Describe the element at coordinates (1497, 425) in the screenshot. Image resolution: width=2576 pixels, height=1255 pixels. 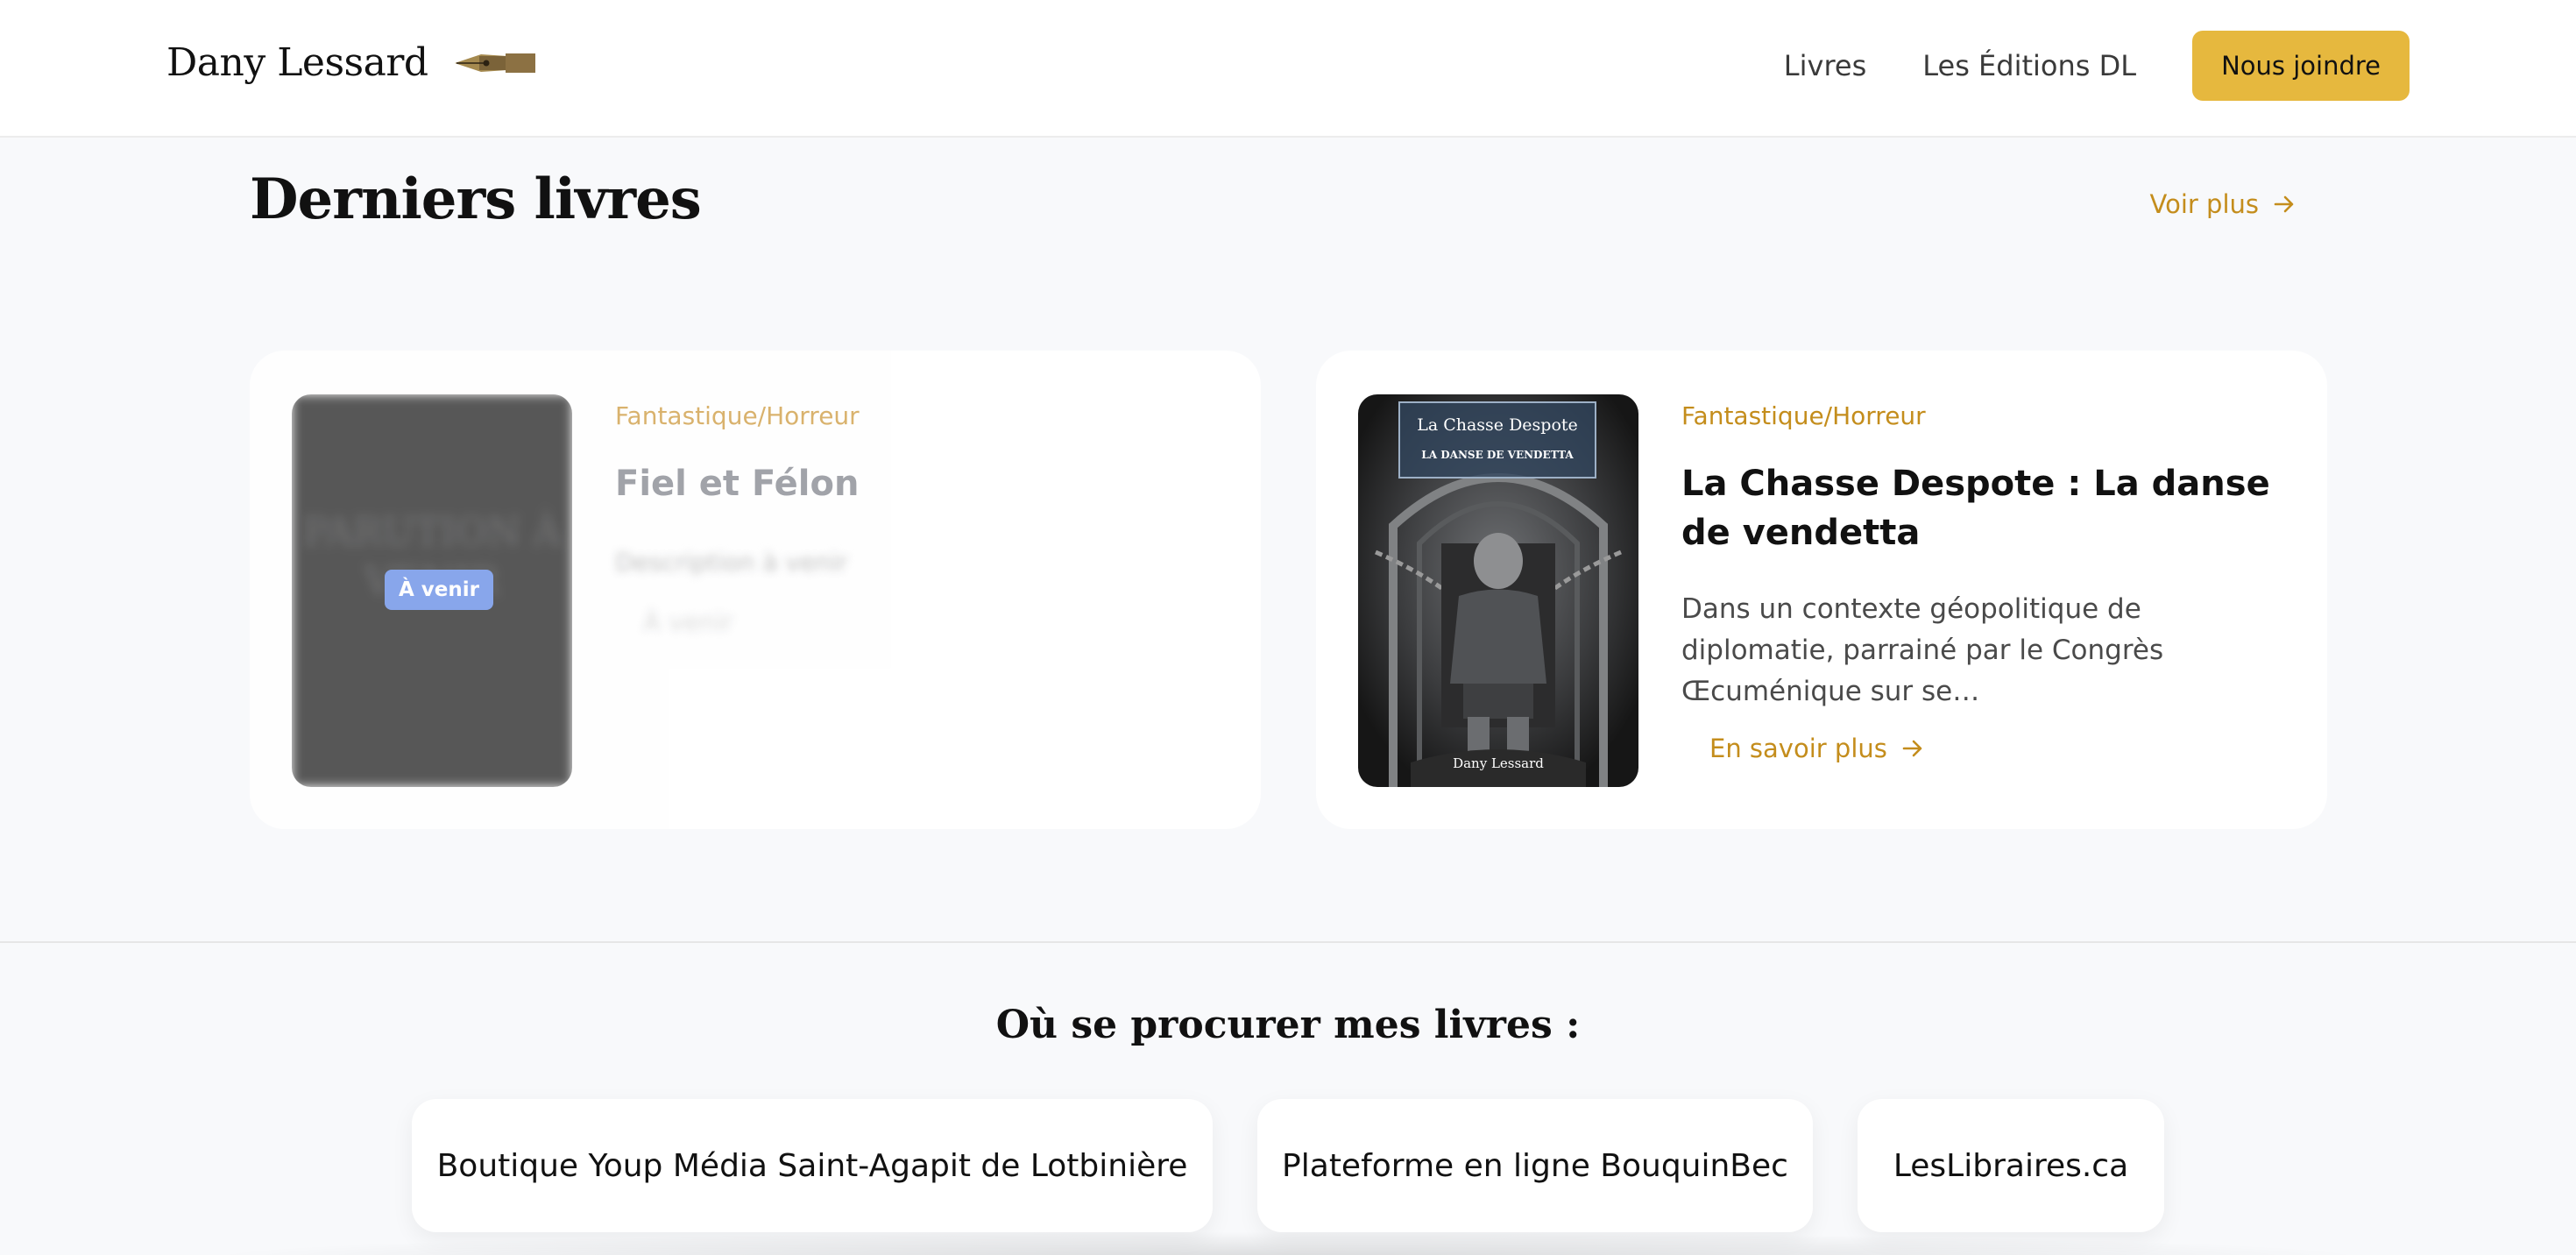
I see `cover-series: La Chasse Despote` at that location.